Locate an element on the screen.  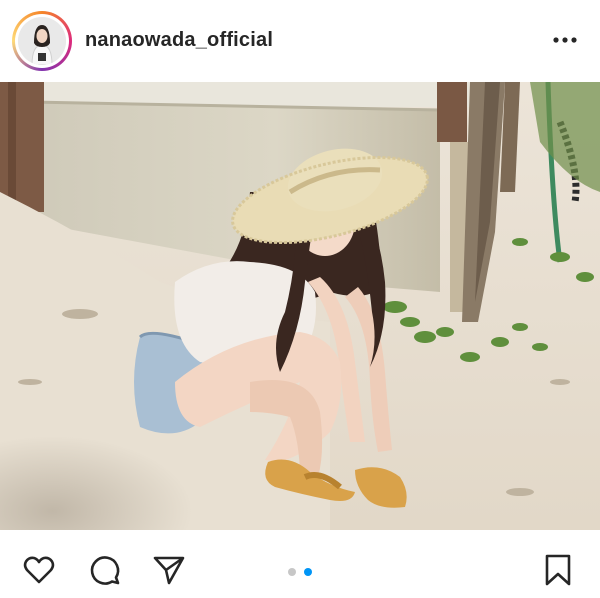
carousel-dot is located at coordinates (292, 572).